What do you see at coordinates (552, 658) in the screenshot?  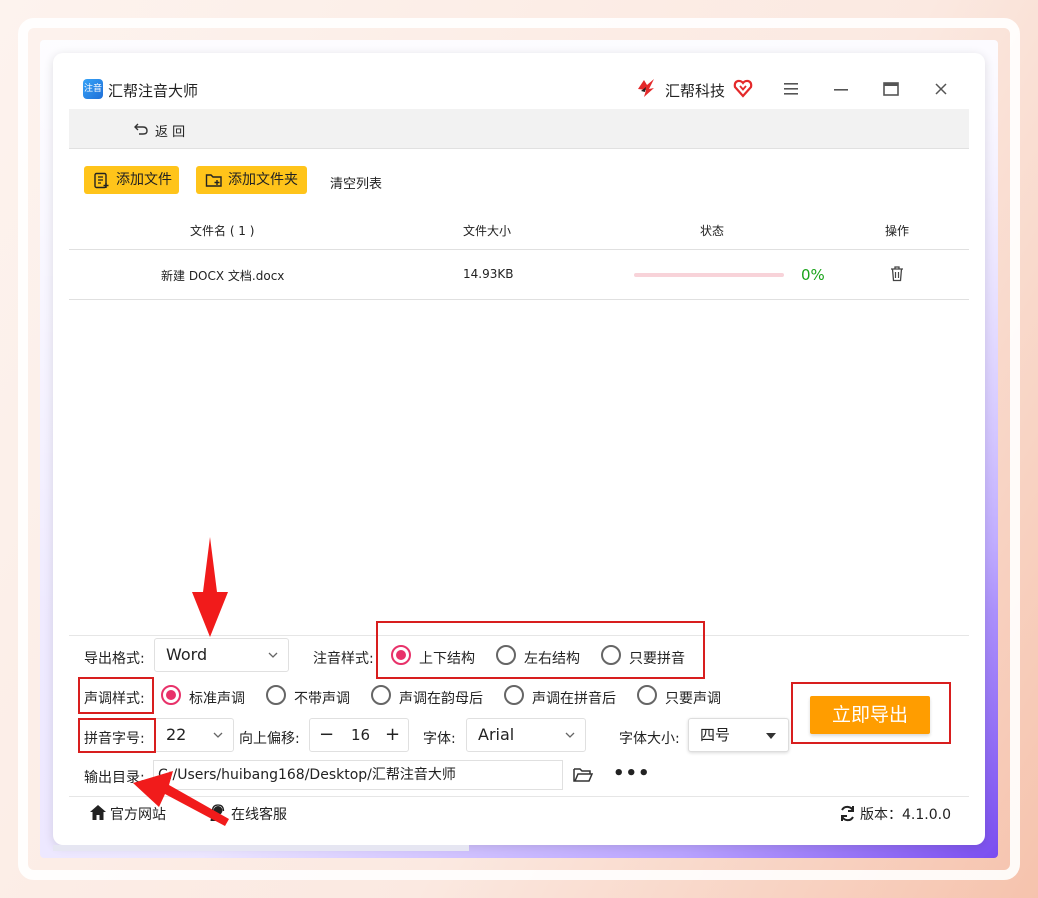 I see `annotation-horizontal-label: 左右结构` at bounding box center [552, 658].